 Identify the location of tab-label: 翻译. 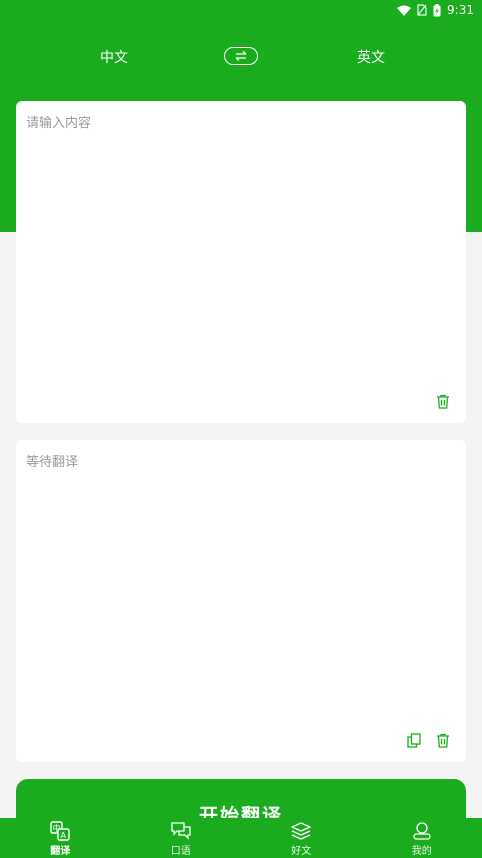
(60, 851).